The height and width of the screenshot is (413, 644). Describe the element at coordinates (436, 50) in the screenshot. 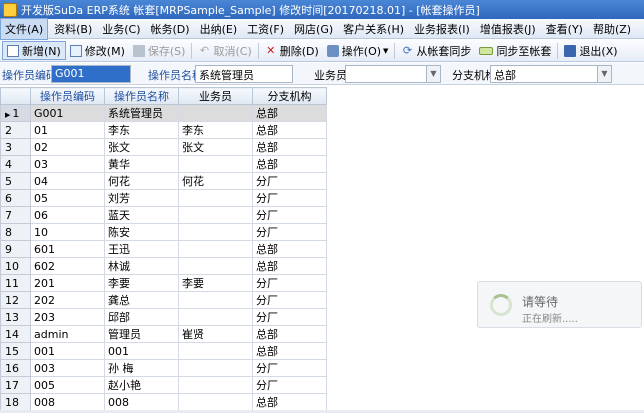

I see `sync-from-account-button: ⟳ 从帐套同步` at that location.